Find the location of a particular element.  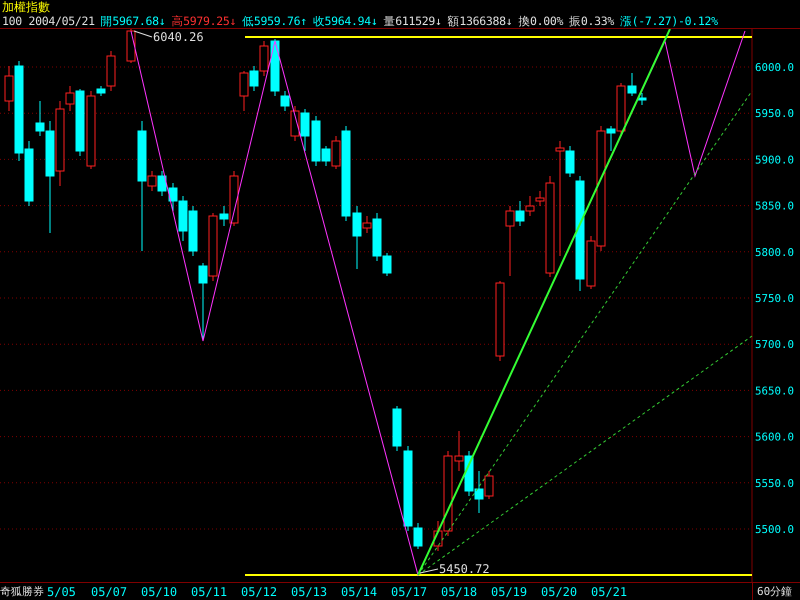

date-axis-label: 05/11 is located at coordinates (209, 592).